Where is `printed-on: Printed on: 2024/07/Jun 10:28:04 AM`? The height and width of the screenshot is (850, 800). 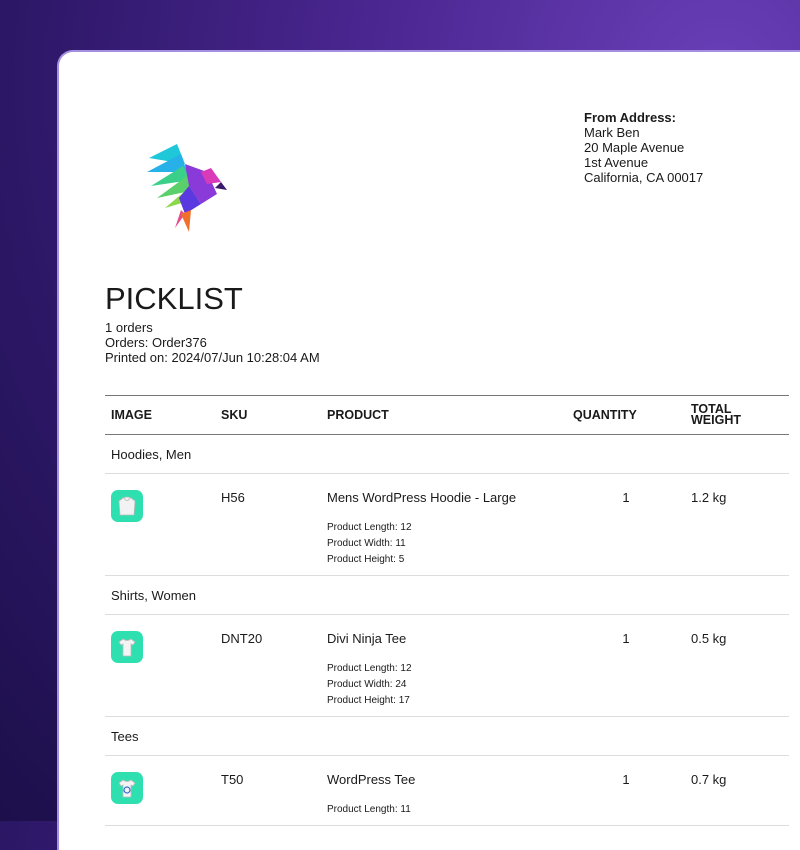
printed-on: Printed on: 2024/07/Jun 10:28:04 AM is located at coordinates (212, 357).